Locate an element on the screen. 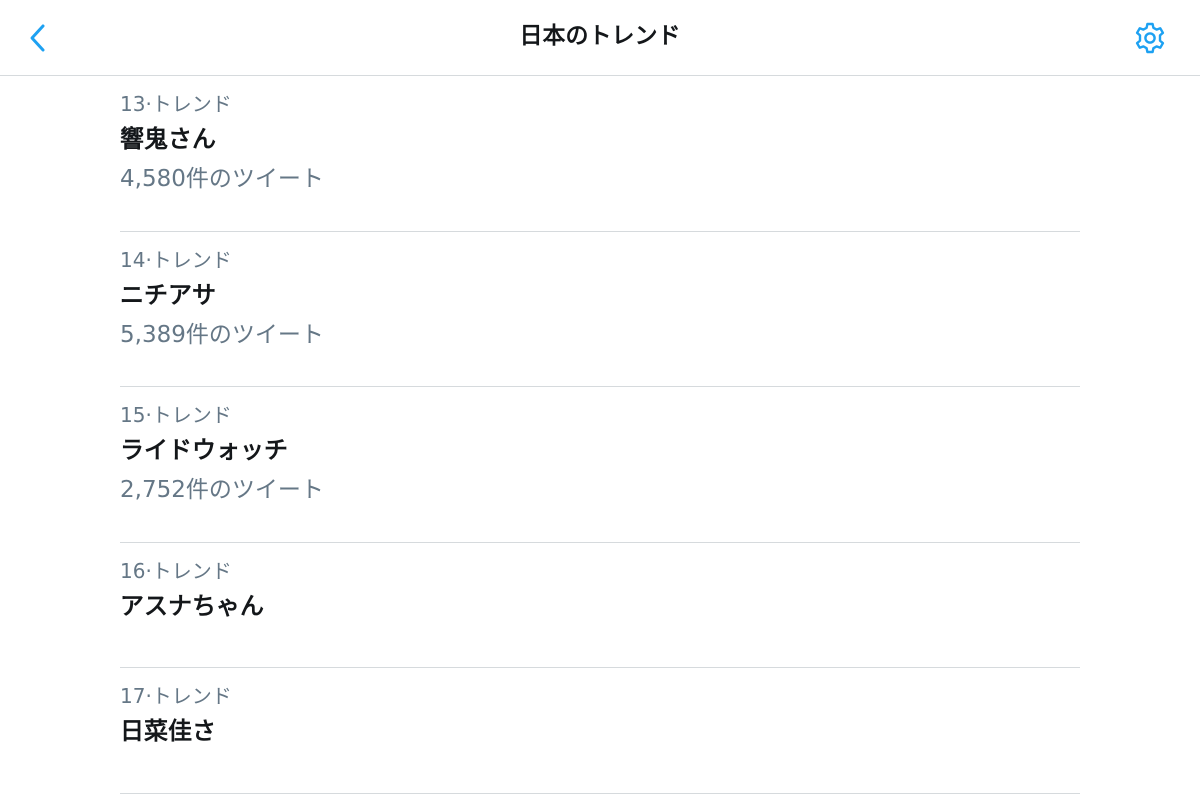 This screenshot has width=1200, height=794. page-title: 日本のトレンド is located at coordinates (600, 36).